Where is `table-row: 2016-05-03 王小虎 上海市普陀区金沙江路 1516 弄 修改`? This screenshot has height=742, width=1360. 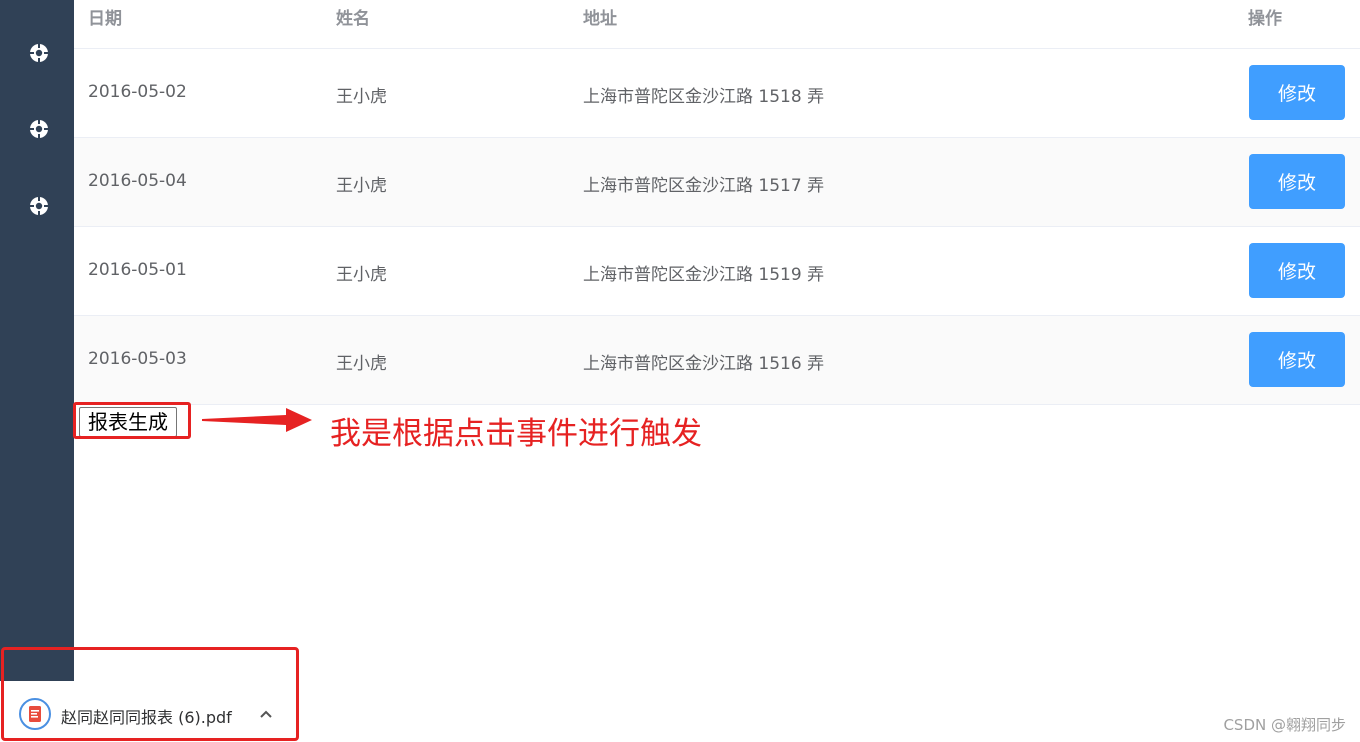 table-row: 2016-05-03 王小虎 上海市普陀区金沙江路 1516 弄 修改 is located at coordinates (717, 360).